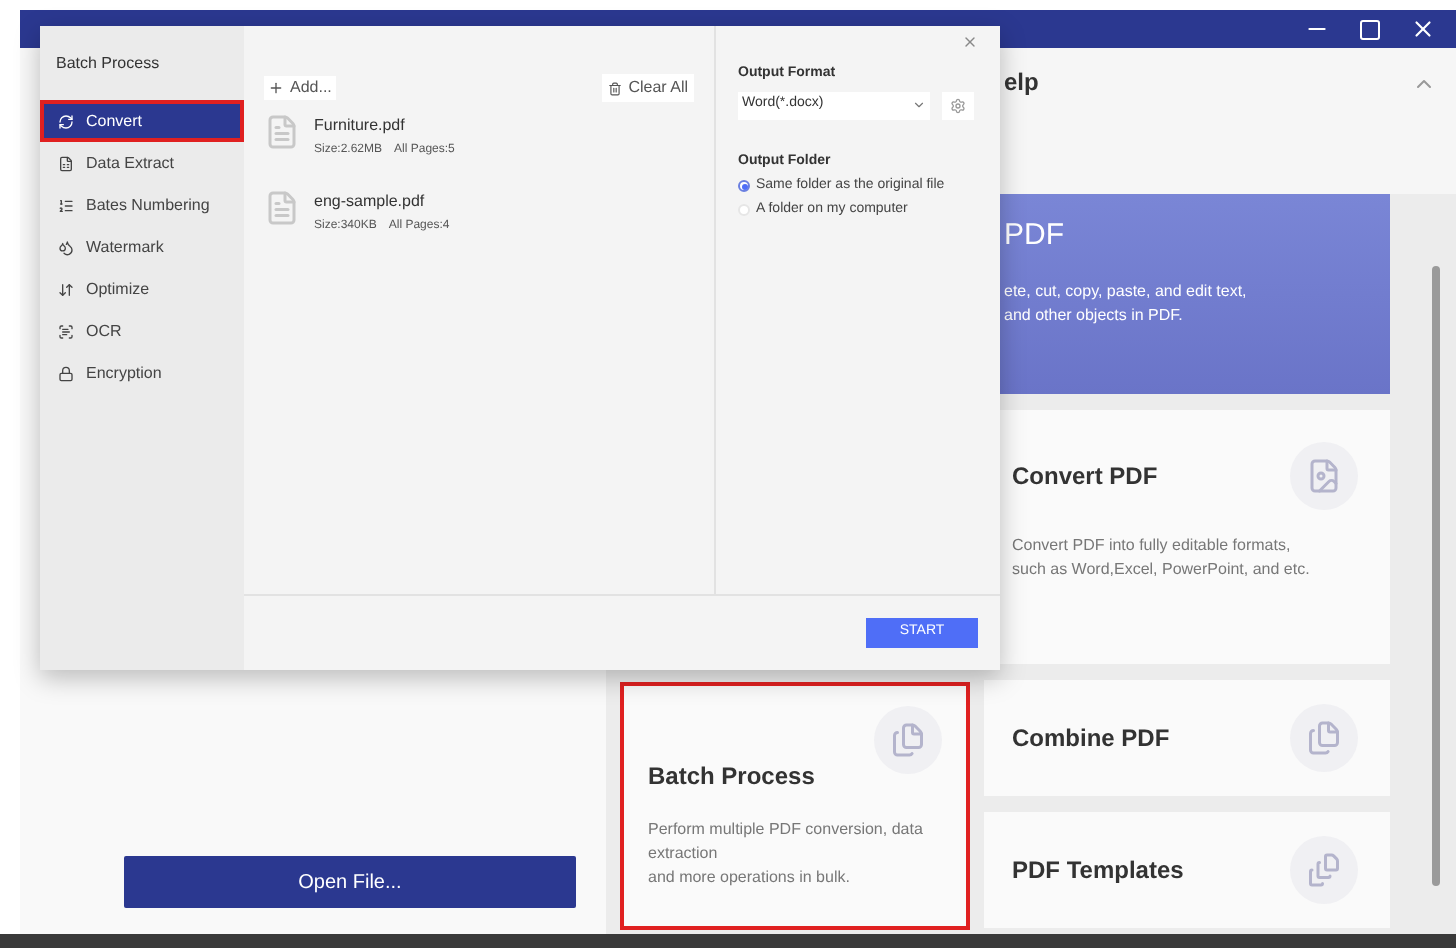 The width and height of the screenshot is (1456, 948). Describe the element at coordinates (370, 202) in the screenshot. I see `file-name: eng-sample.pdf` at that location.